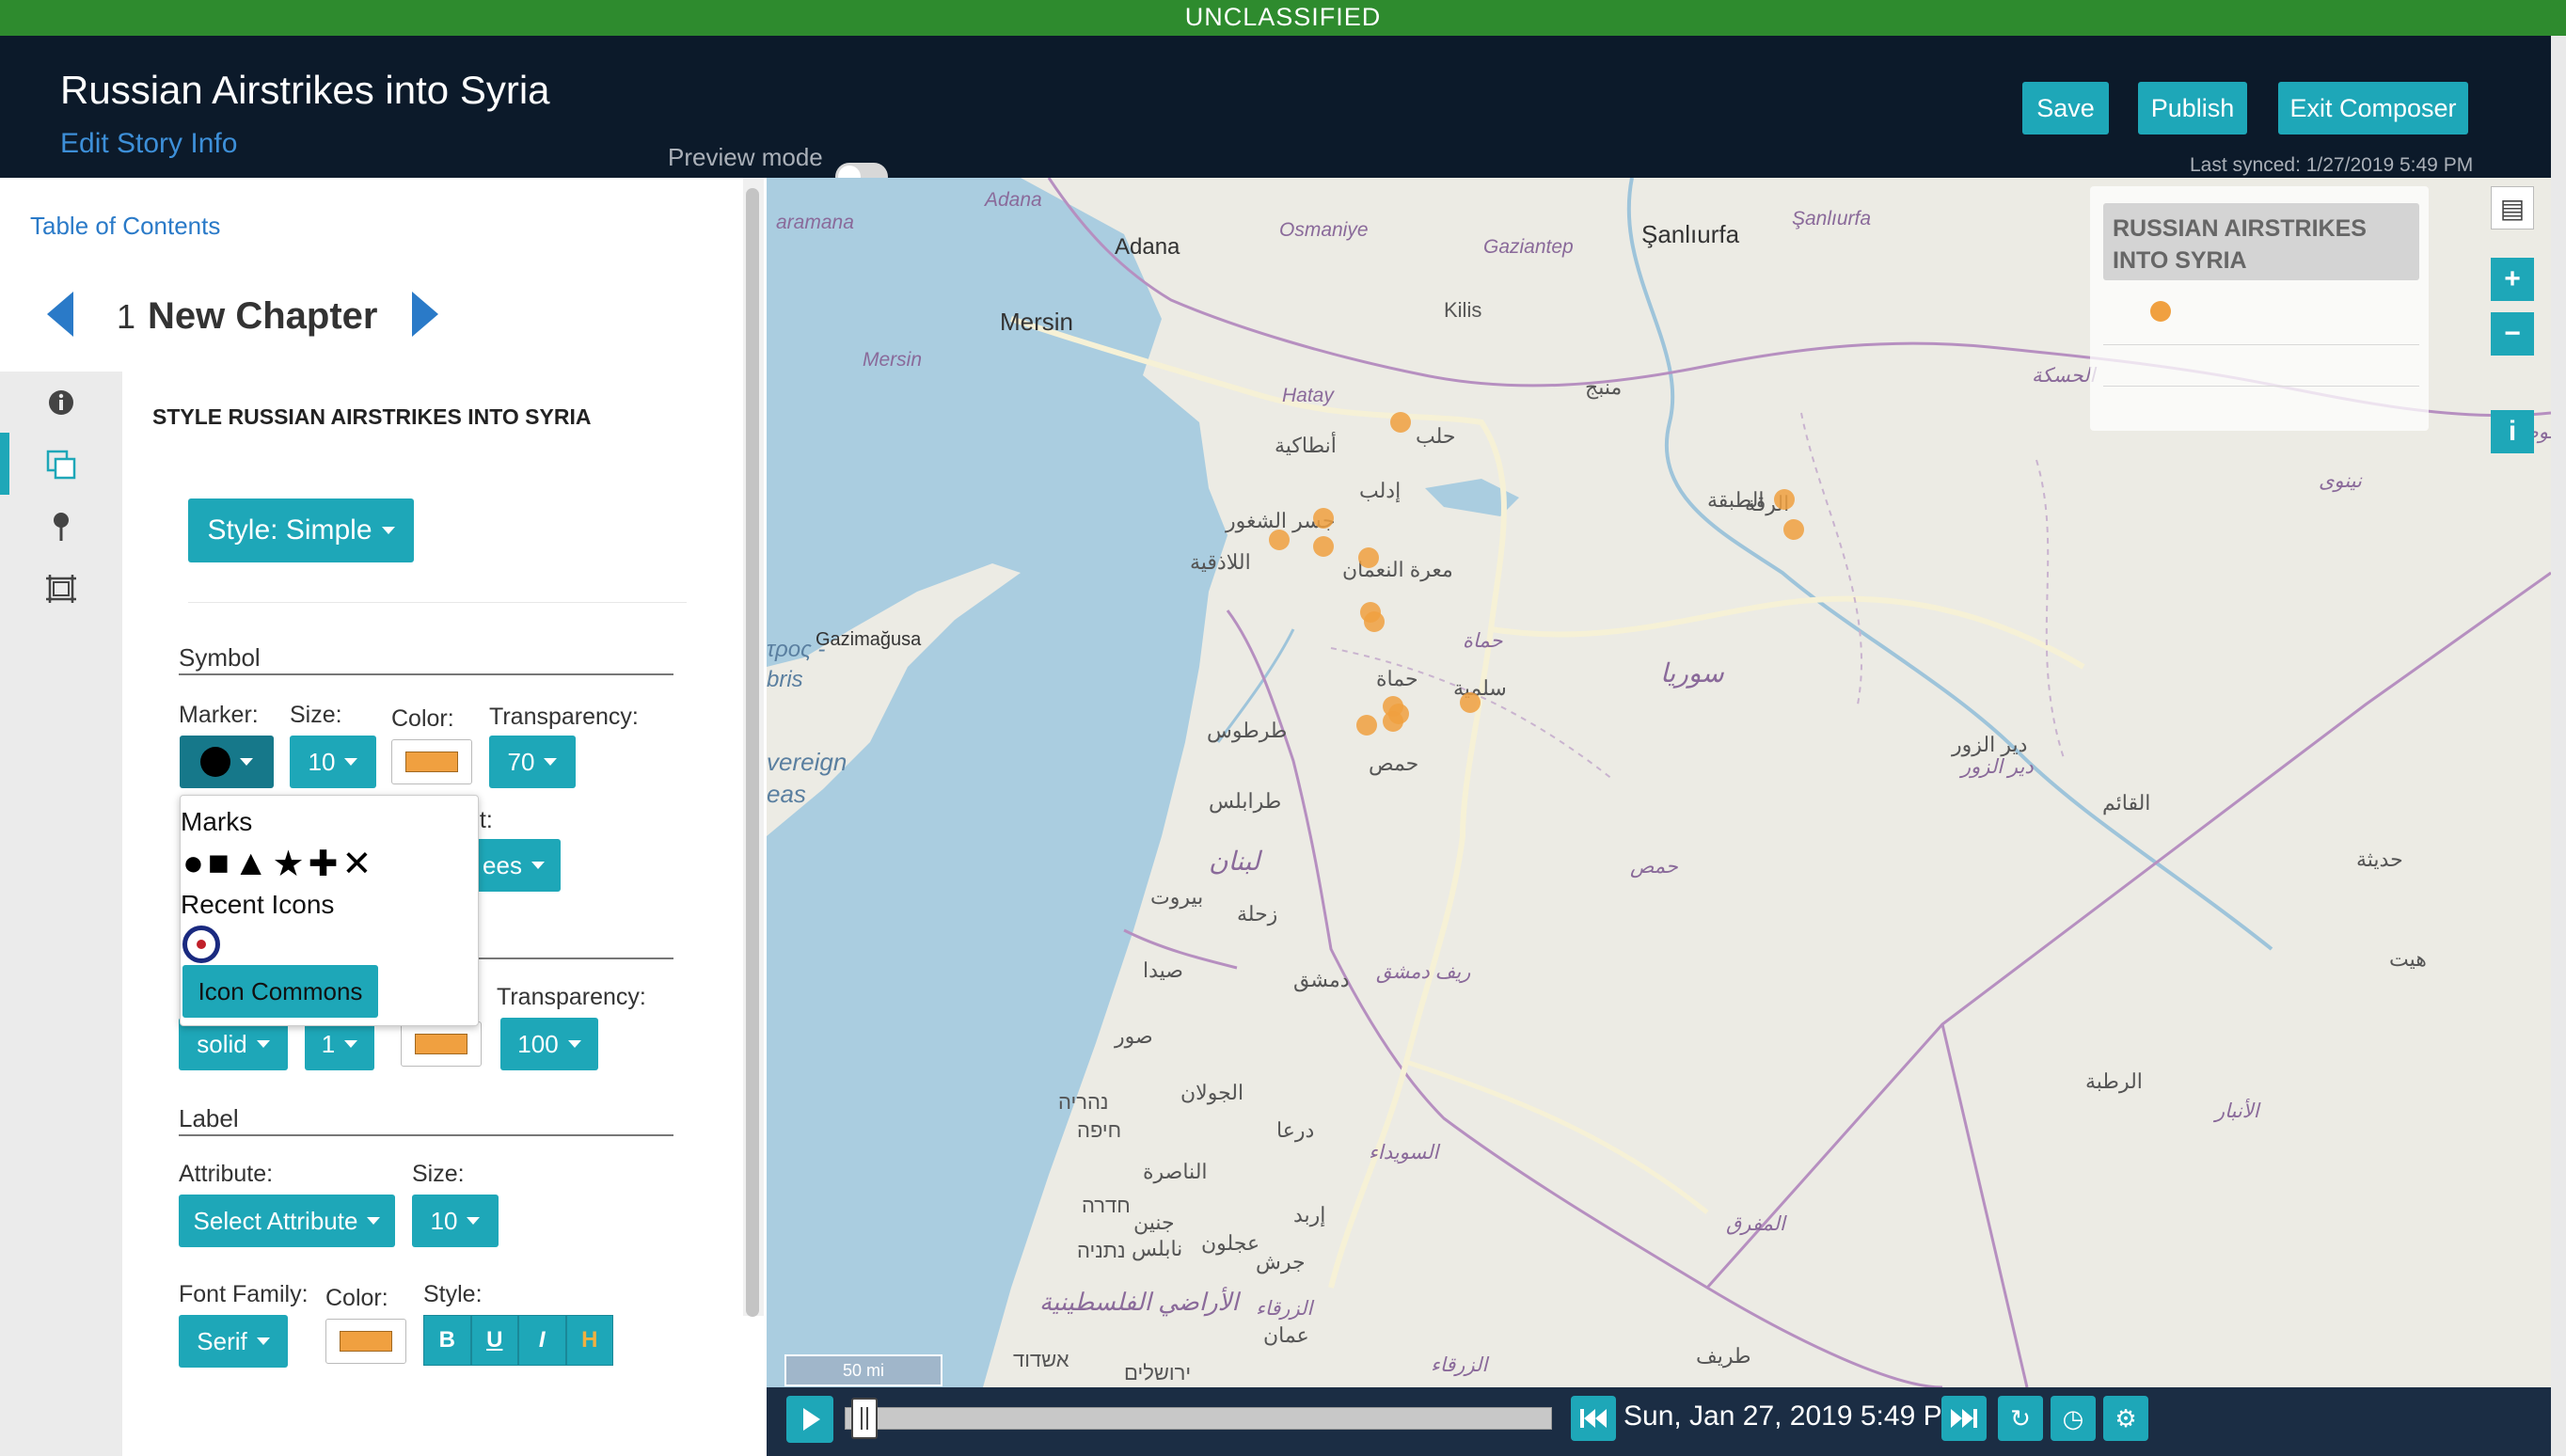  Describe the element at coordinates (1245, 801) in the screenshot. I see `map-label: طرابلس` at that location.